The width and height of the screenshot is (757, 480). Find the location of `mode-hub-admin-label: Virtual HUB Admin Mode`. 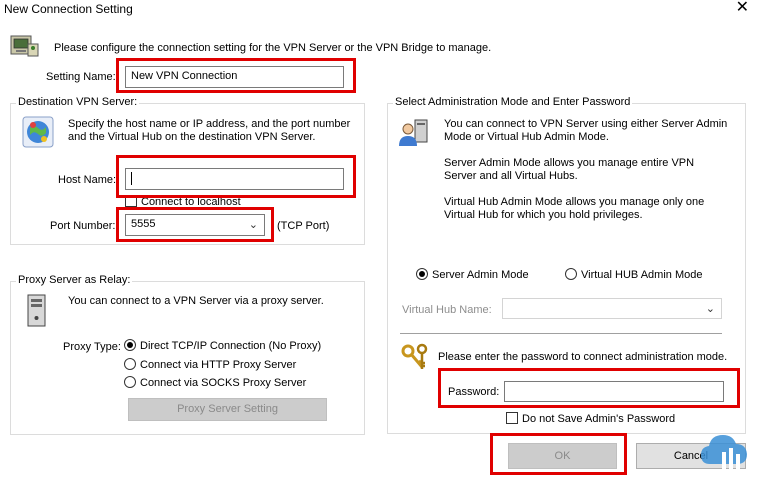

mode-hub-admin-label: Virtual HUB Admin Mode is located at coordinates (642, 275).